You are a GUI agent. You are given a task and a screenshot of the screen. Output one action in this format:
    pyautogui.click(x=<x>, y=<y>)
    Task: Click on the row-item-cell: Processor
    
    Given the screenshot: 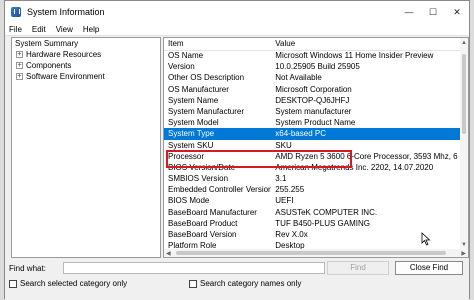 What is the action you would take?
    pyautogui.click(x=186, y=156)
    